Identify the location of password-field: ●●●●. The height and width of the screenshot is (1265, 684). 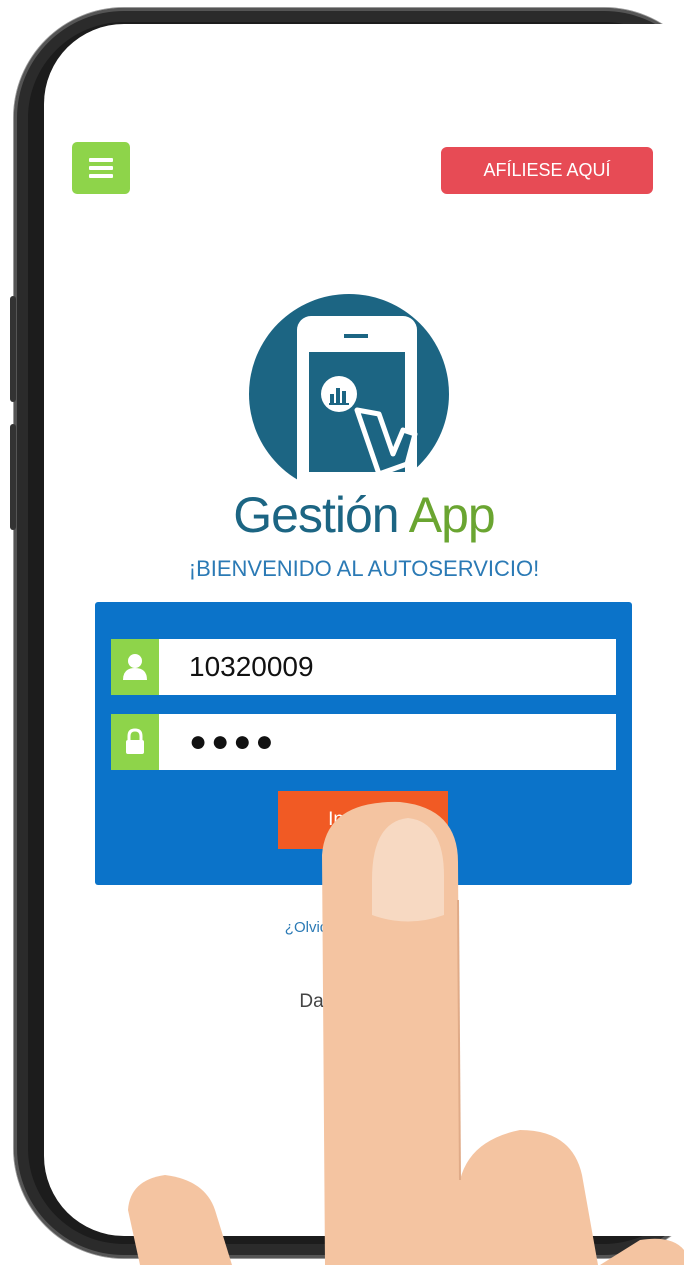
(363, 742).